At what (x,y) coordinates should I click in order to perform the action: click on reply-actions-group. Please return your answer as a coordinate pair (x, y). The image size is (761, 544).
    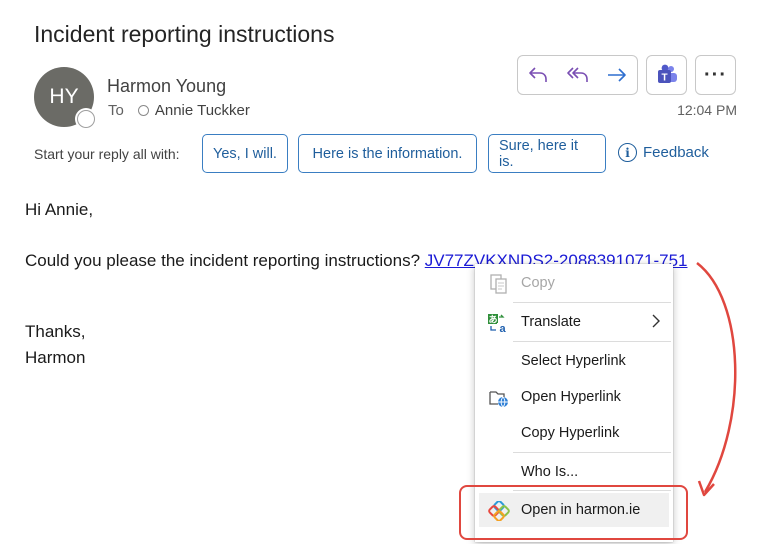
    Looking at the image, I should click on (577, 75).